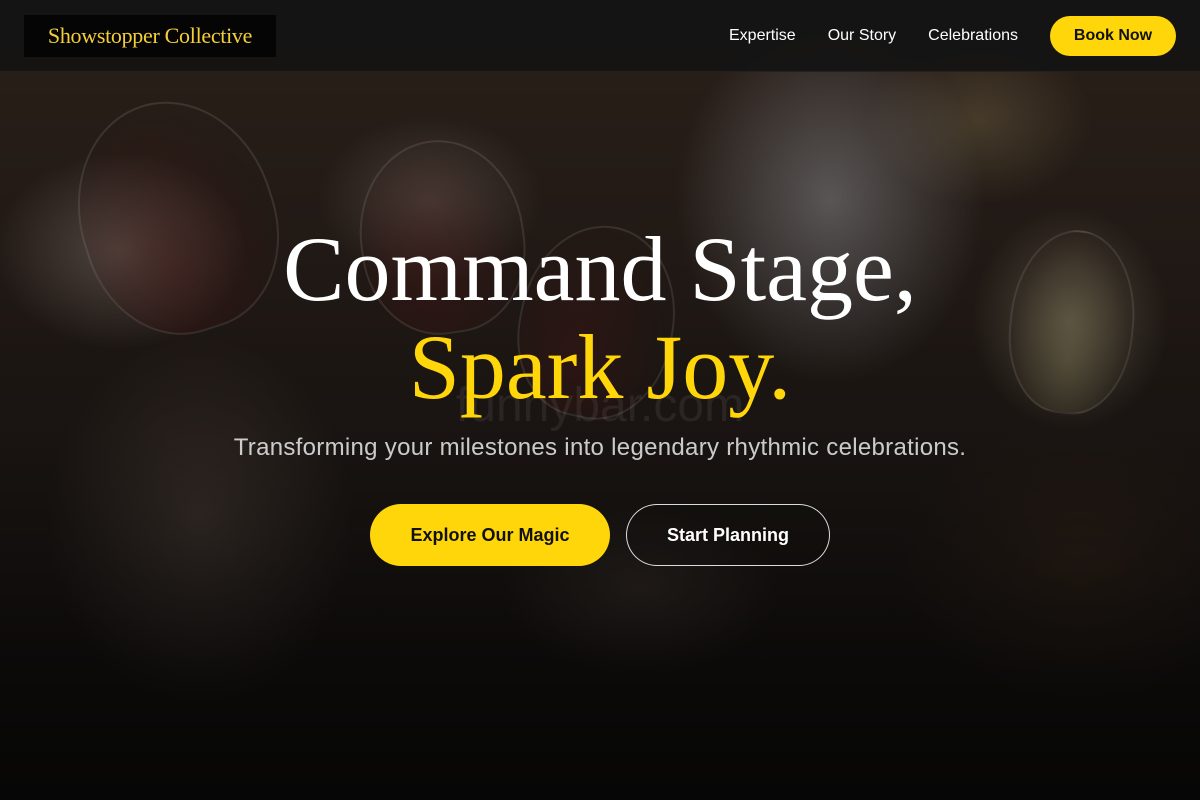 The height and width of the screenshot is (800, 1200). Describe the element at coordinates (728, 535) in the screenshot. I see `start-planning-button: Start Planning` at that location.